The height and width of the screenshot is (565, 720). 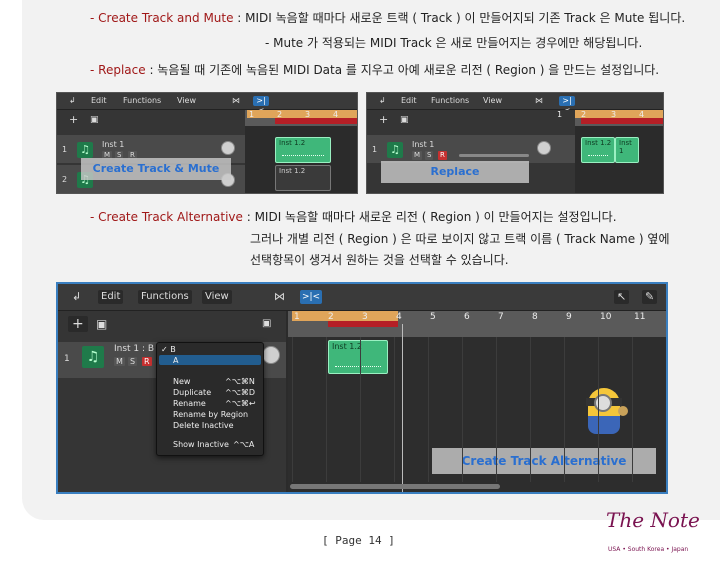 I want to click on ruler-number: 11, so click(x=640, y=317).